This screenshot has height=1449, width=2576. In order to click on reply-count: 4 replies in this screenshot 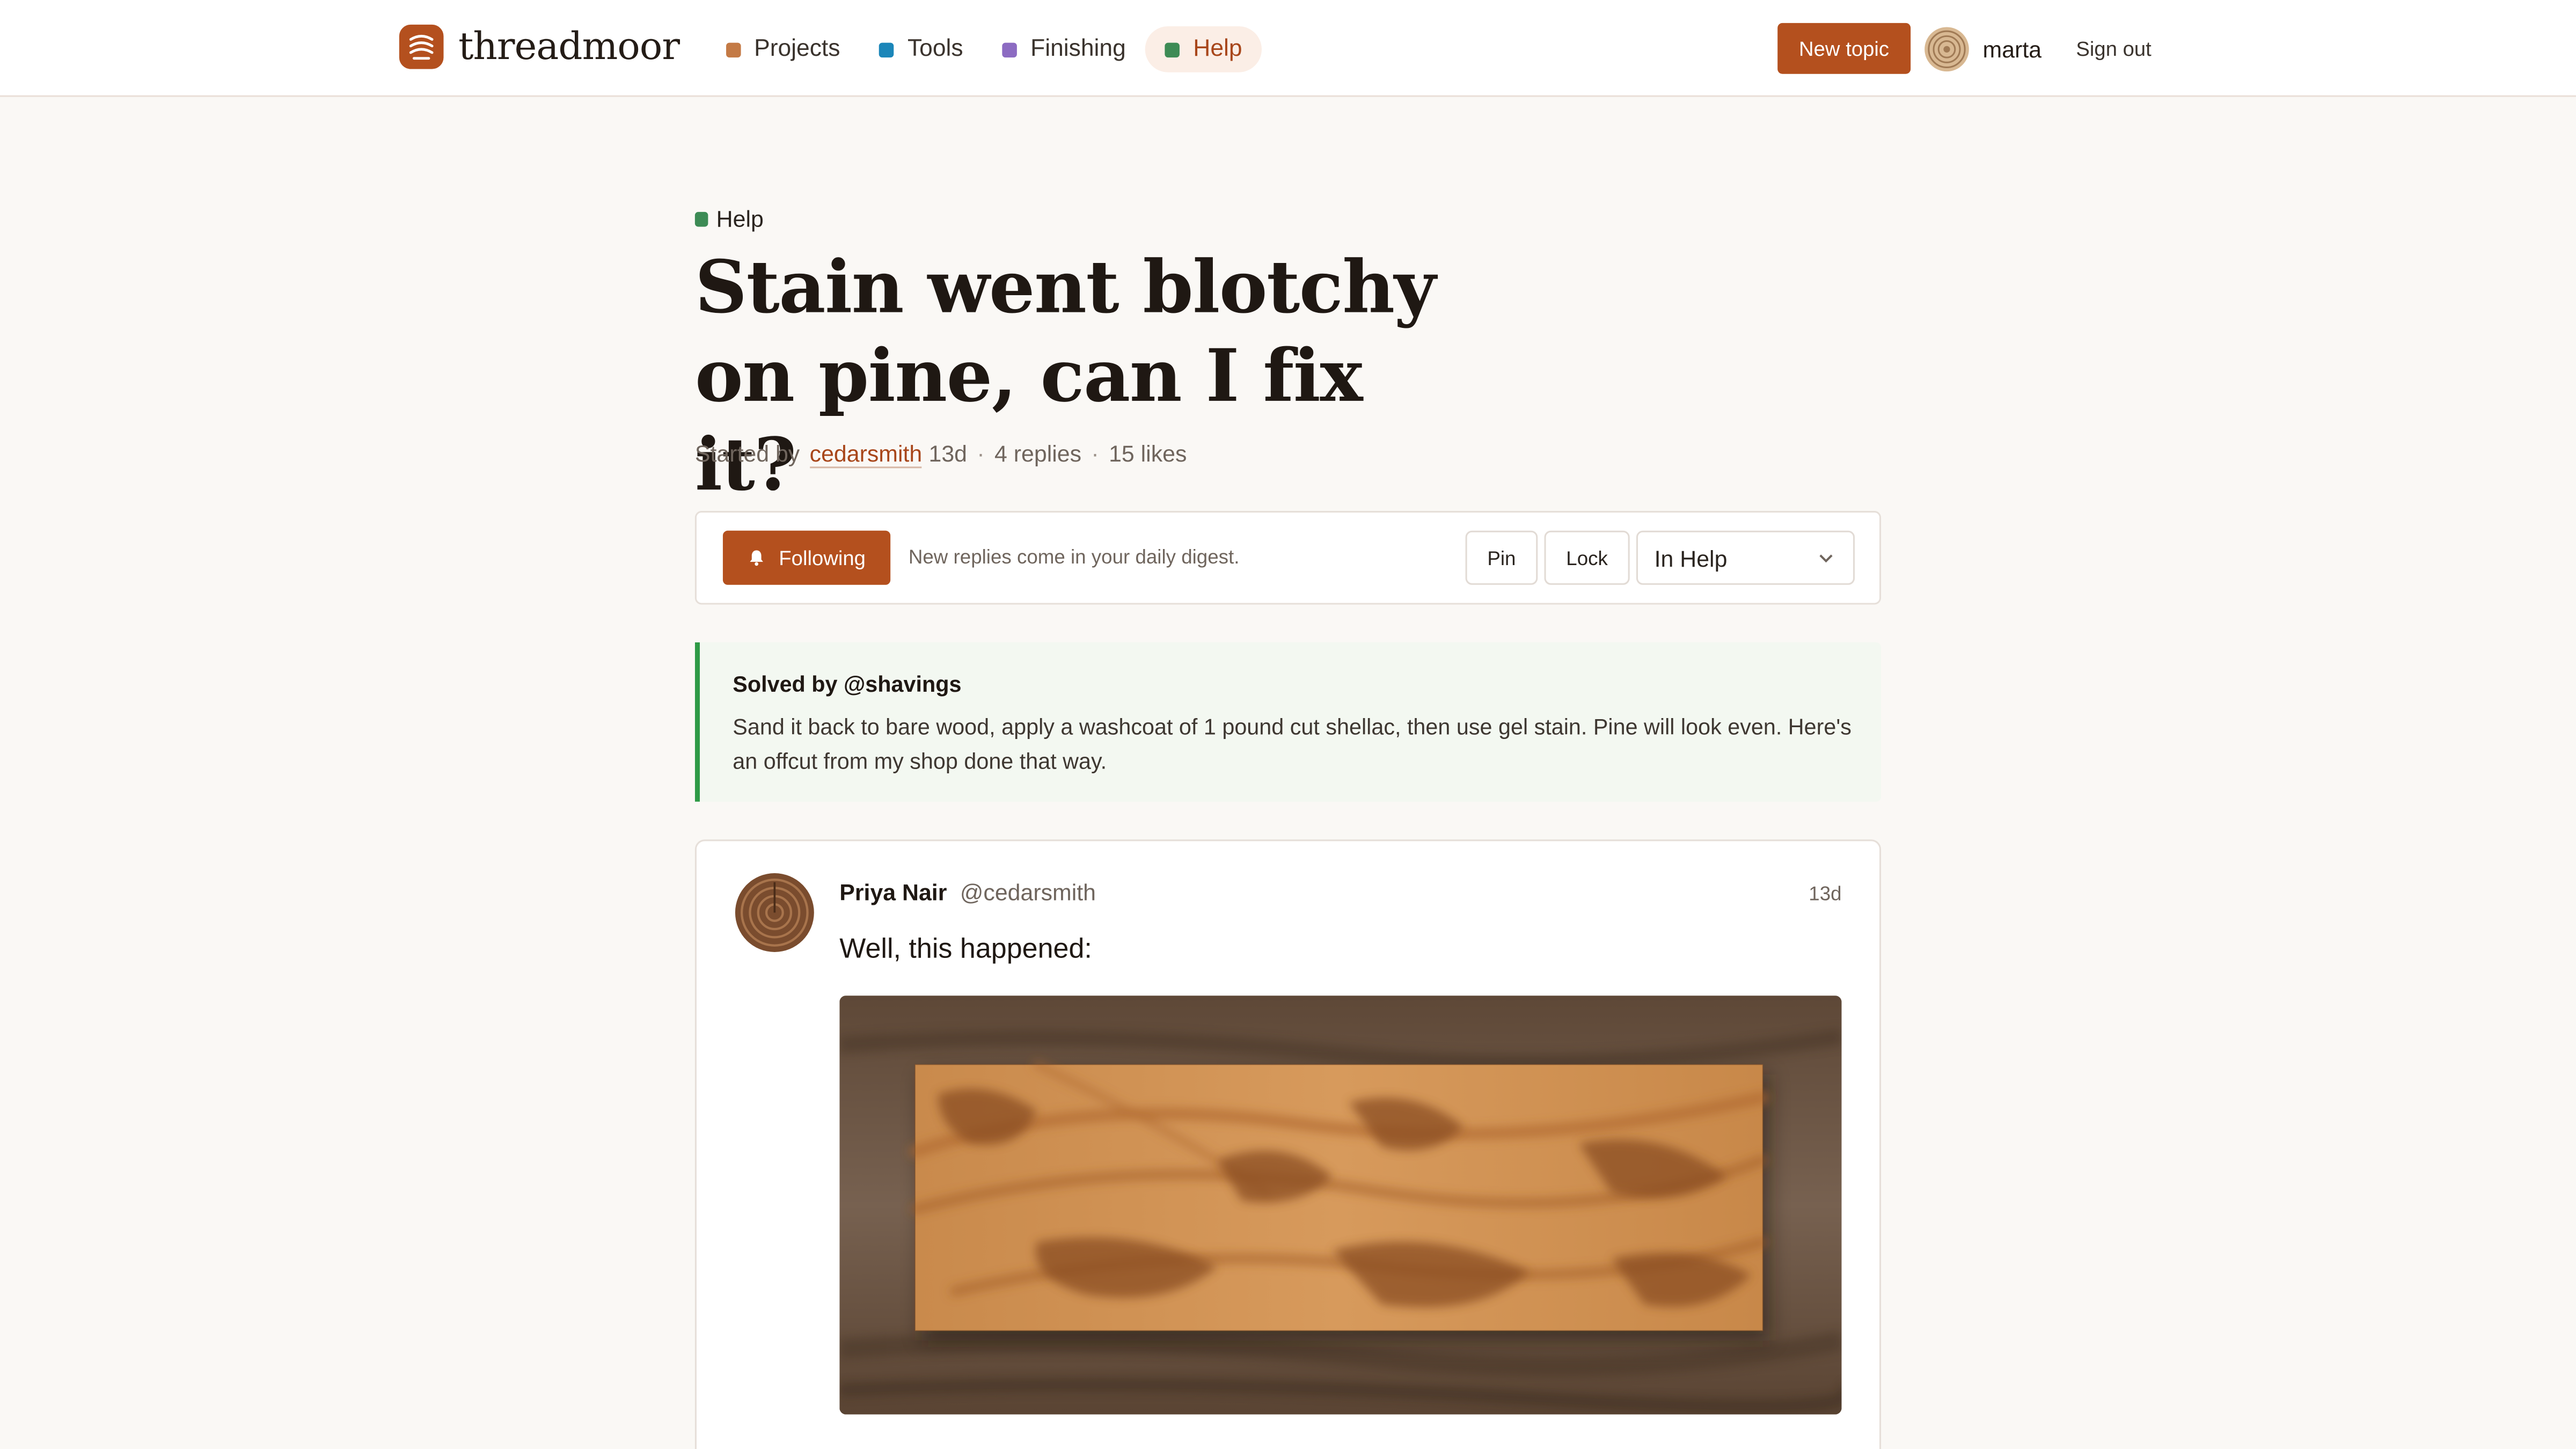, I will do `click(1038, 453)`.